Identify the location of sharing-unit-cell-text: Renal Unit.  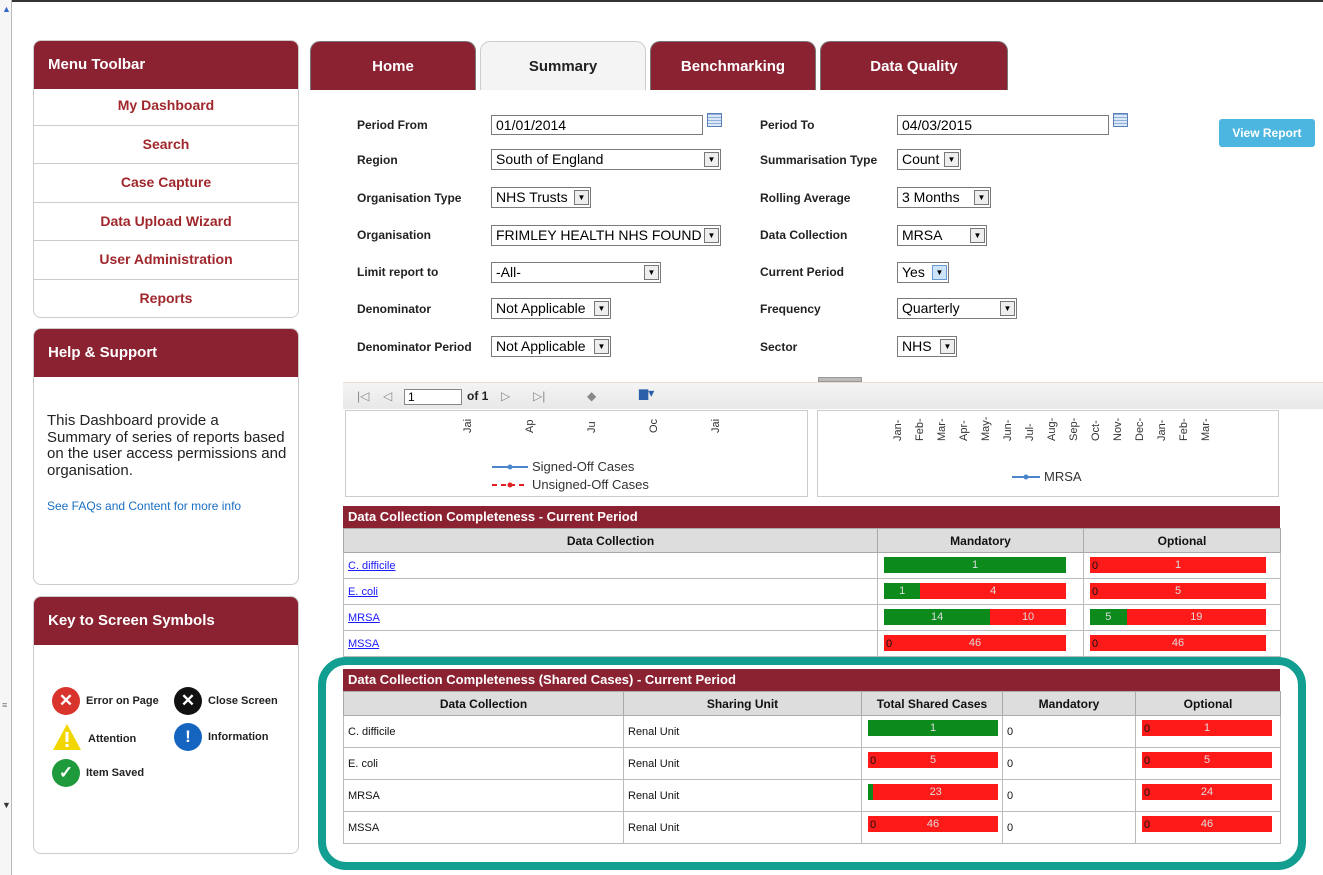
(654, 763).